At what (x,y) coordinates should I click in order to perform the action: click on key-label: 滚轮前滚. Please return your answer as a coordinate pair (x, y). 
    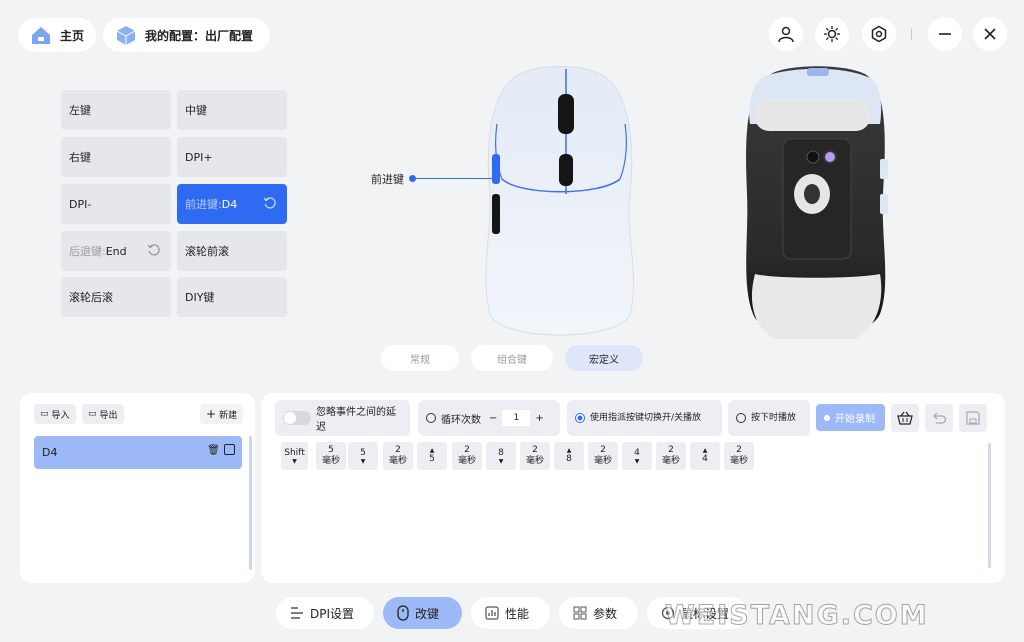
    Looking at the image, I should click on (207, 251).